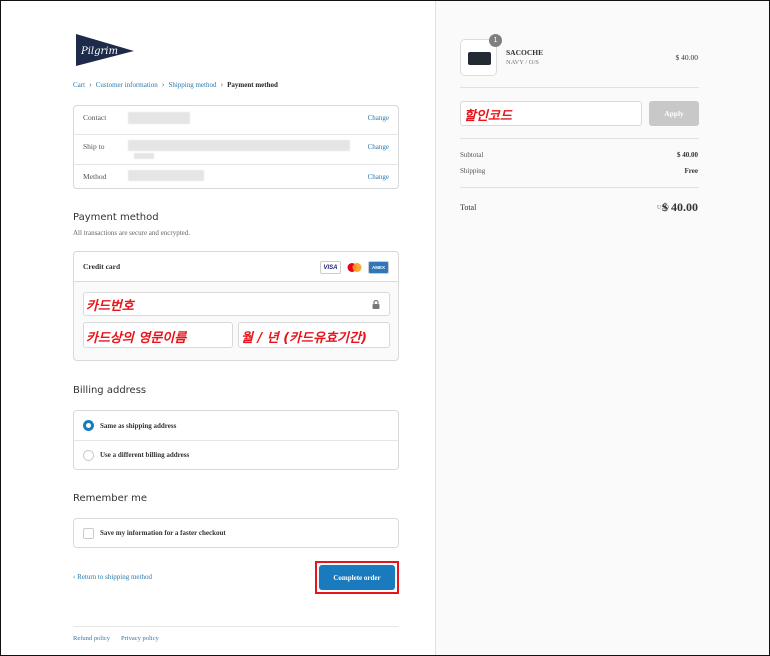  I want to click on subtotal-value: $ 40.00, so click(687, 155).